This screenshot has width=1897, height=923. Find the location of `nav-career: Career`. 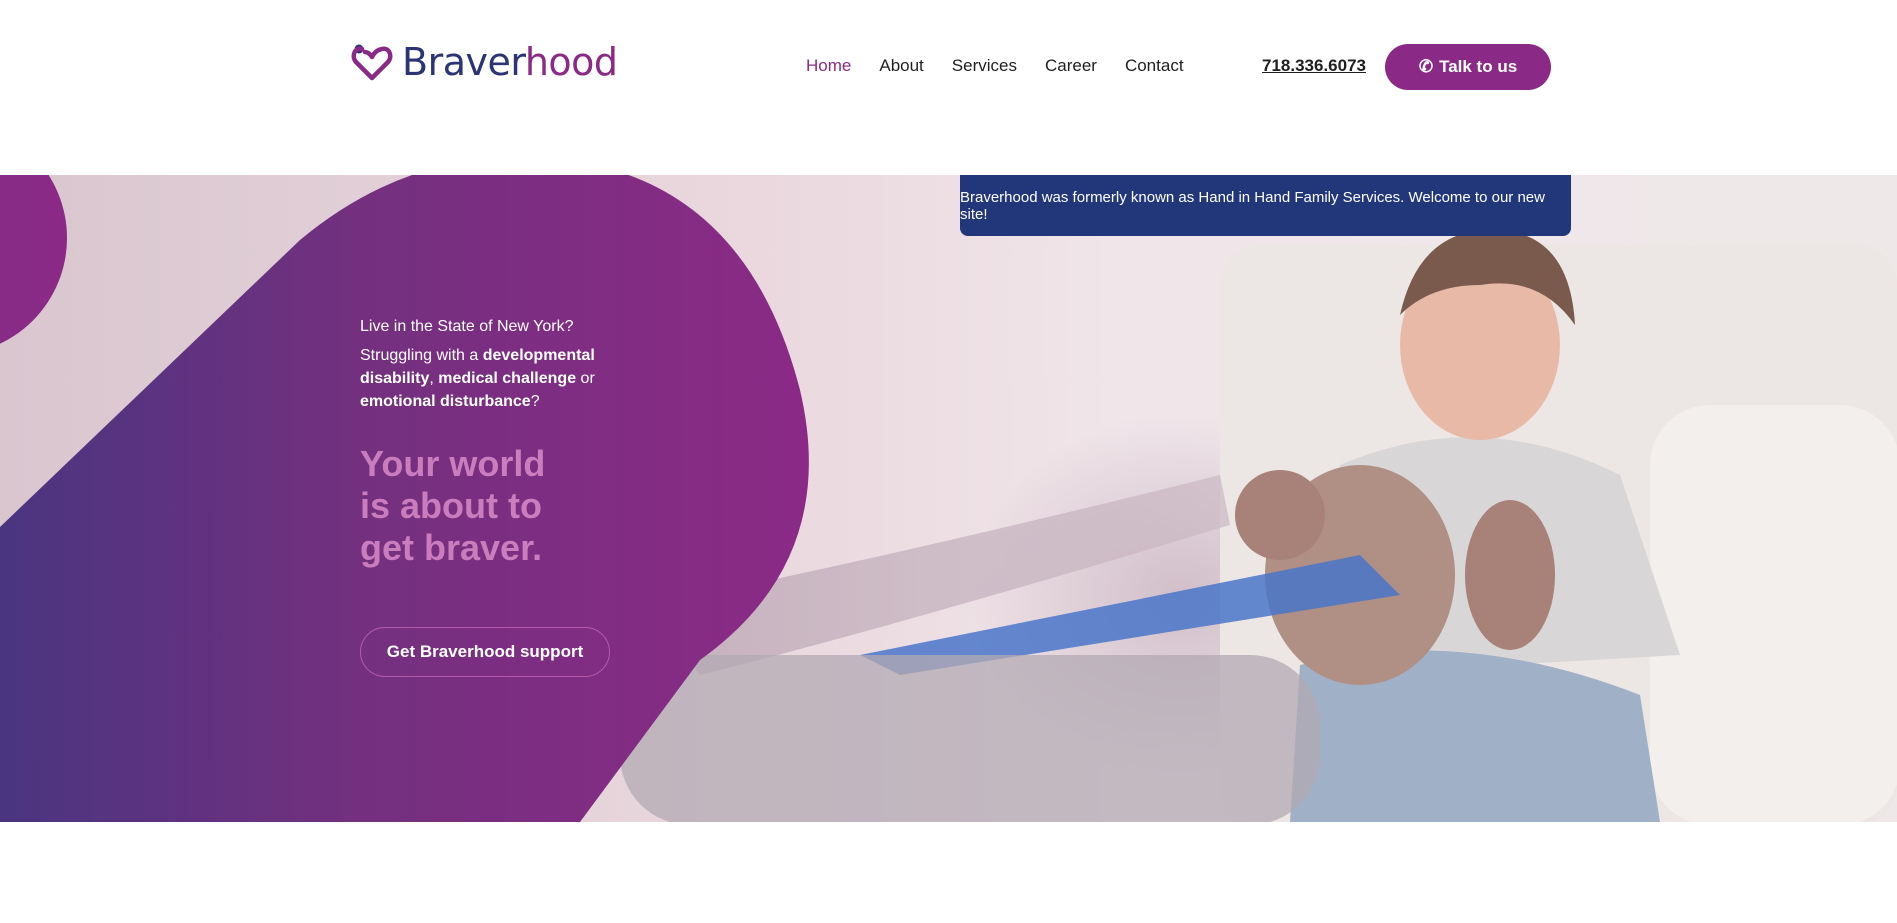

nav-career: Career is located at coordinates (1071, 66).